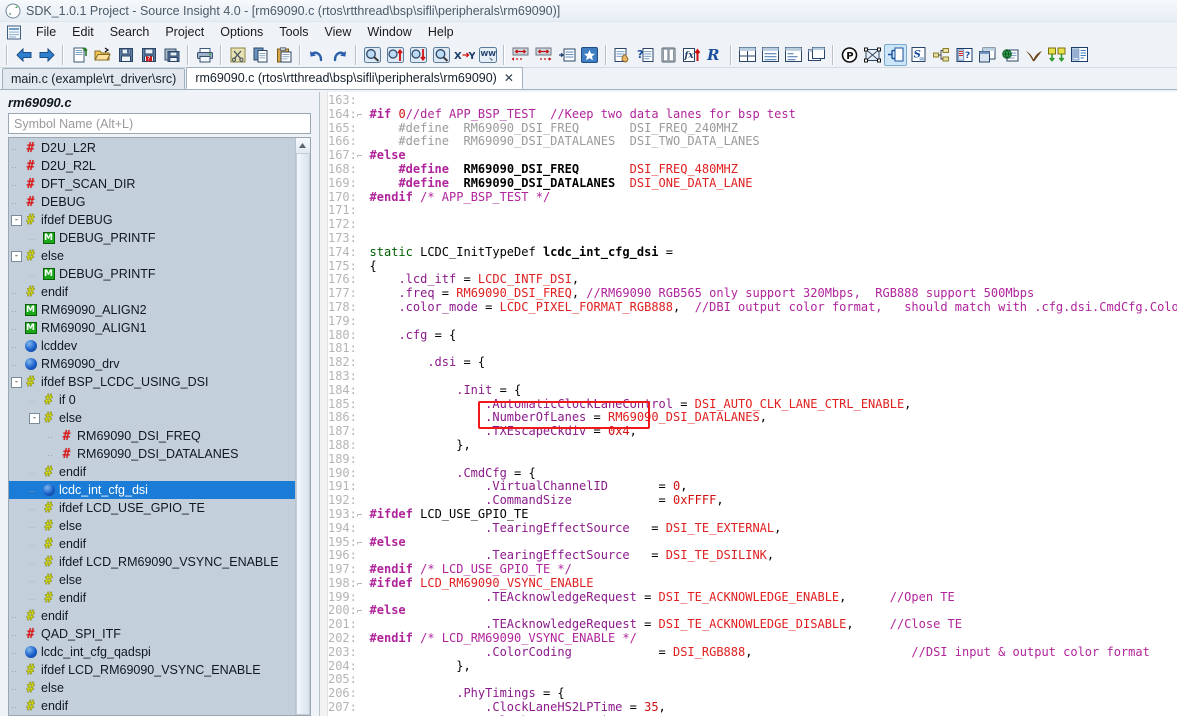 This screenshot has height=716, width=1177. I want to click on symbol-tree-item: ·· # DEBUG, so click(152, 202).